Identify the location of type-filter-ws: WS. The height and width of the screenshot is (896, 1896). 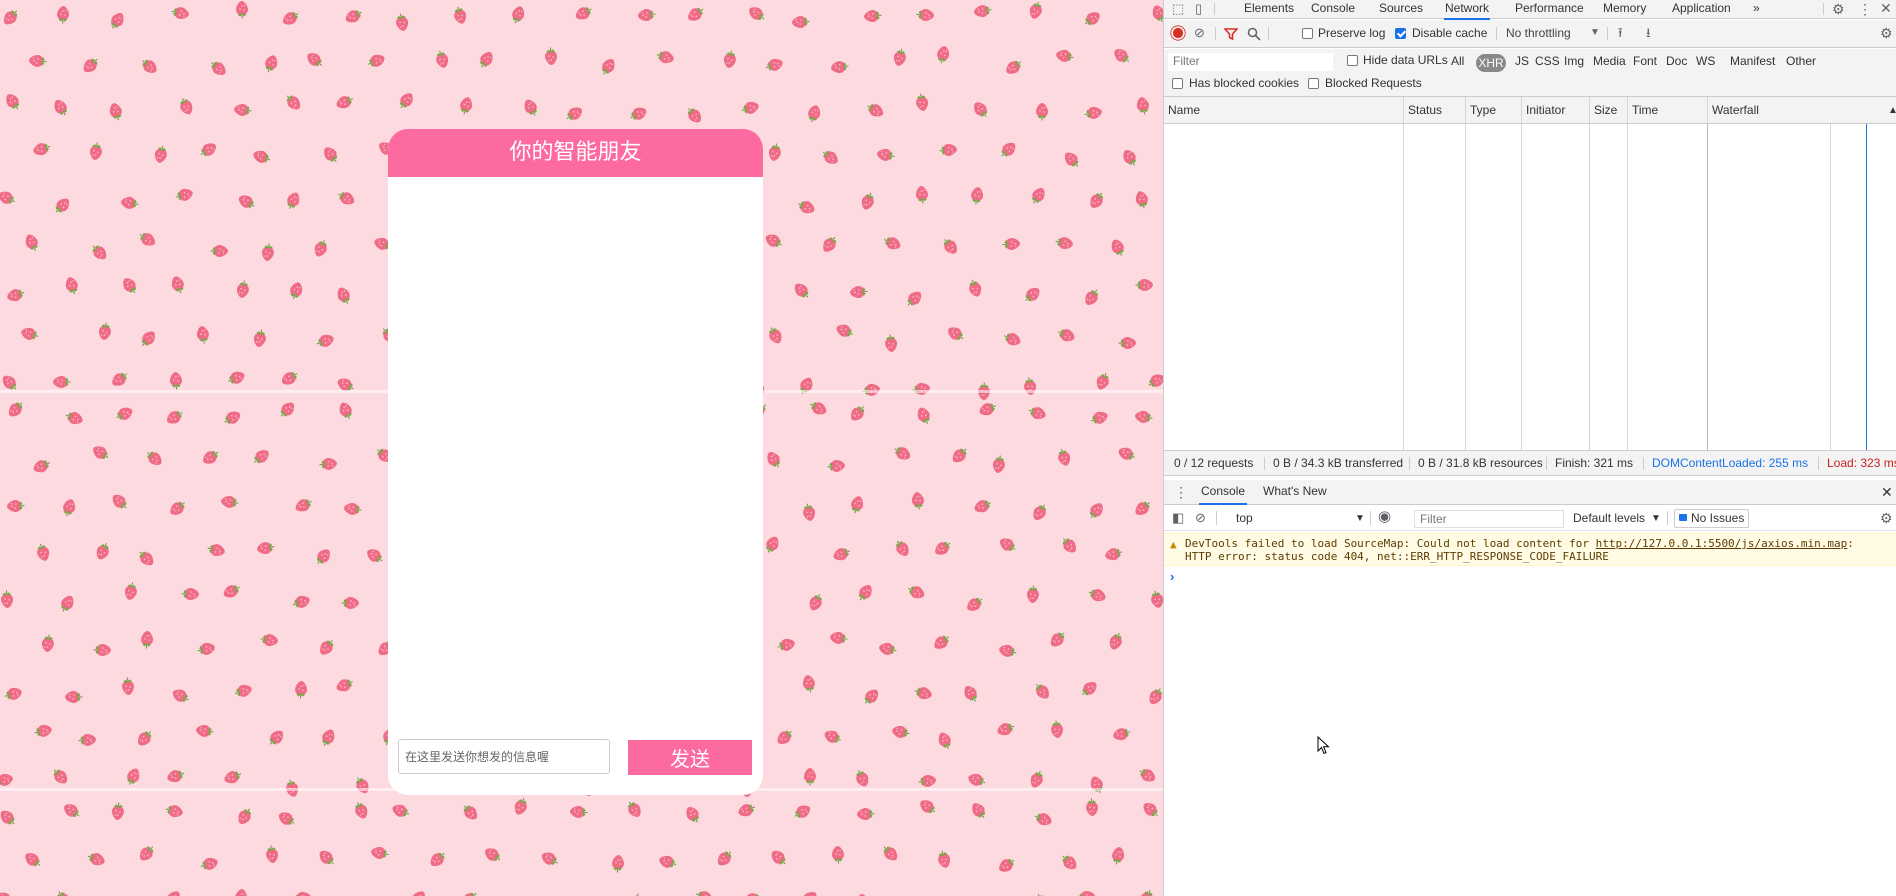
(1705, 61).